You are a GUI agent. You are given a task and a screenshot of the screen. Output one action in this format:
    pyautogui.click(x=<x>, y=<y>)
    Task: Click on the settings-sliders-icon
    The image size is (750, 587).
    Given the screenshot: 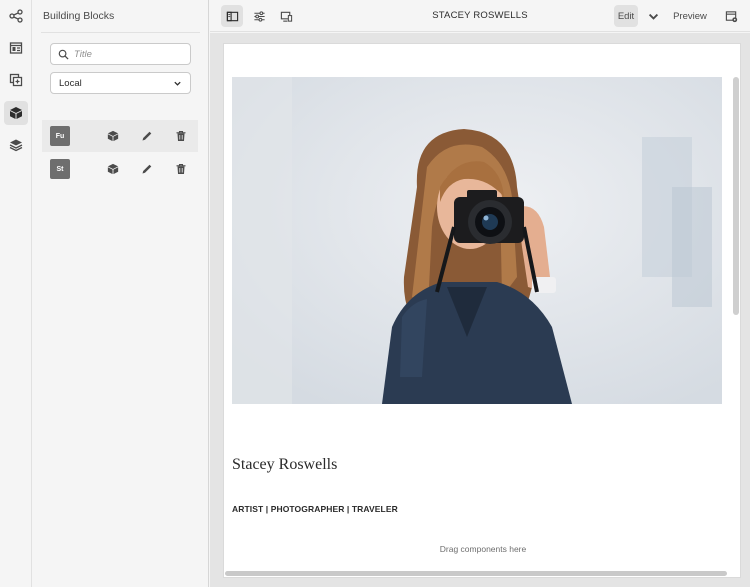 What is the action you would take?
    pyautogui.click(x=259, y=16)
    